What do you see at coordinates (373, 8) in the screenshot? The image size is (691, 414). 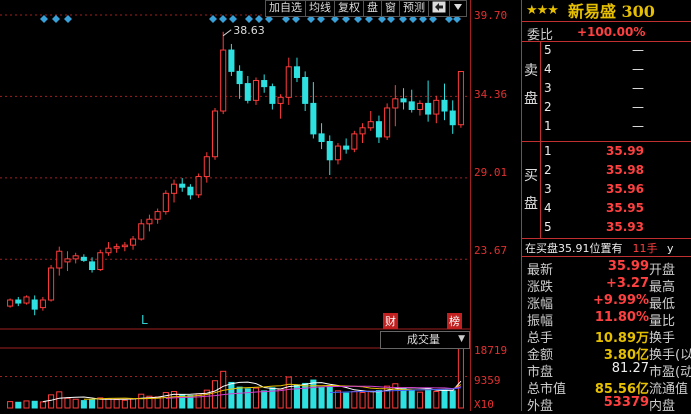 I see `orderbook-button: 盘` at bounding box center [373, 8].